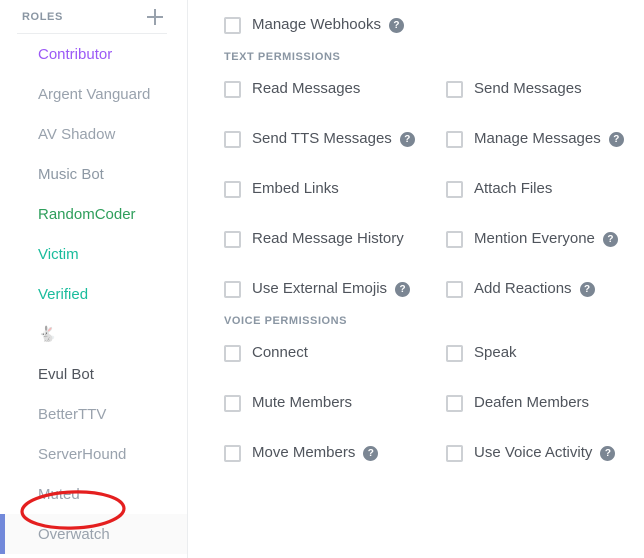  What do you see at coordinates (545, 353) in the screenshot?
I see `permission-cell: Speak` at bounding box center [545, 353].